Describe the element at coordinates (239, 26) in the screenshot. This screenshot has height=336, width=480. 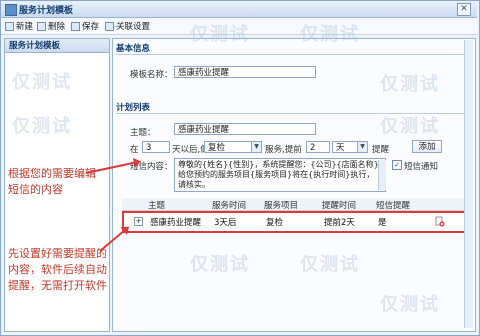
I see `toolbar: 新建 删除 保存 关联设置` at that location.